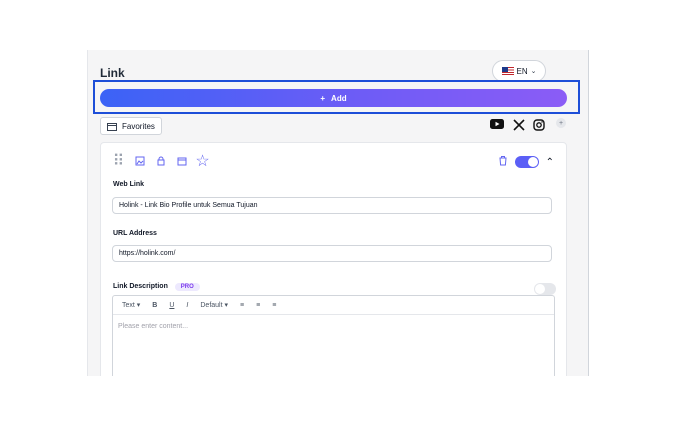 Image resolution: width=676 pixels, height=423 pixels. I want to click on url-address-input: https://holink.com/, so click(332, 253).